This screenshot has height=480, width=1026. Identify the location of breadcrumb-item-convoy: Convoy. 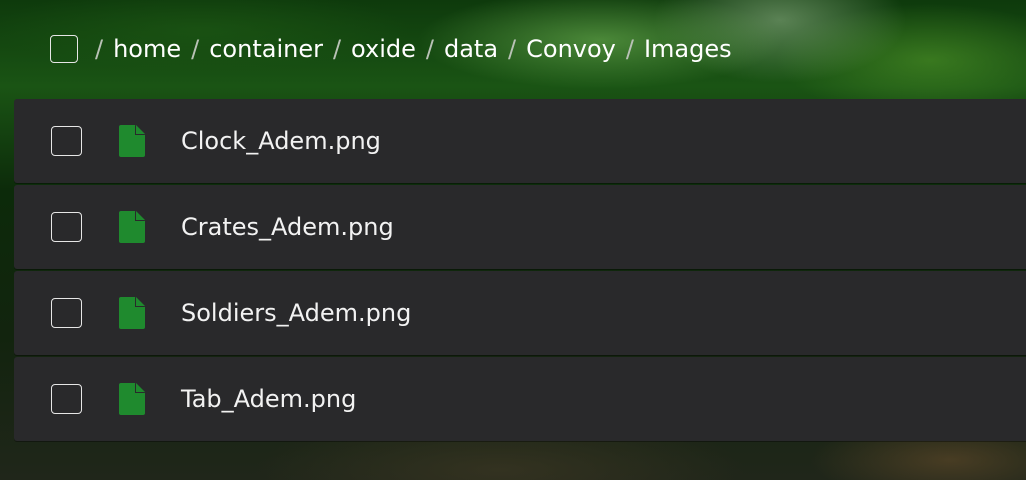
(571, 49).